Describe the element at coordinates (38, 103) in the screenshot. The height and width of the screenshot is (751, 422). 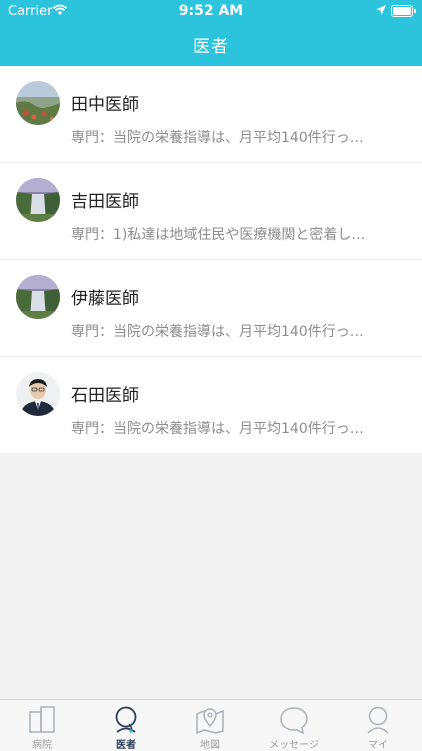
I see `landscape-avatar` at that location.